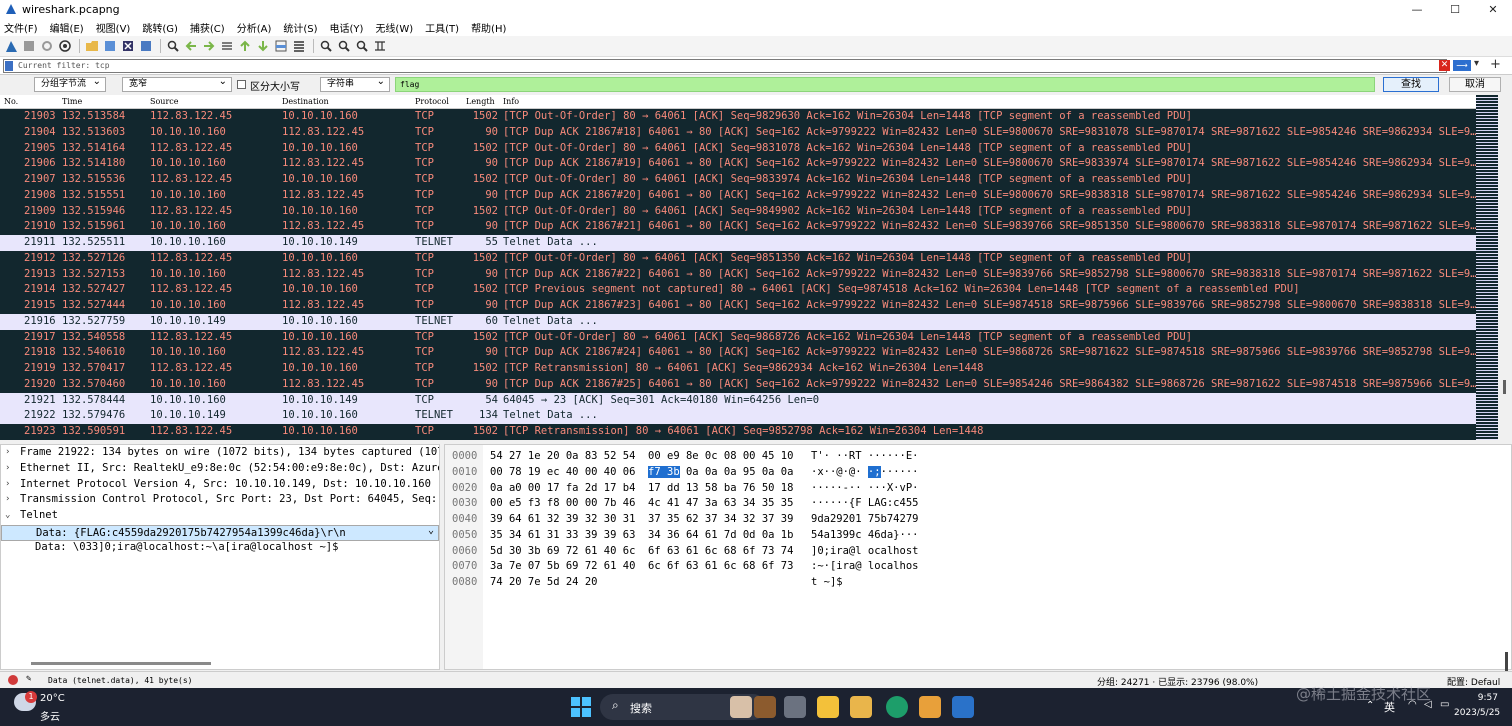 This screenshot has width=1512, height=726. I want to click on column-header-no: No., so click(11, 101).